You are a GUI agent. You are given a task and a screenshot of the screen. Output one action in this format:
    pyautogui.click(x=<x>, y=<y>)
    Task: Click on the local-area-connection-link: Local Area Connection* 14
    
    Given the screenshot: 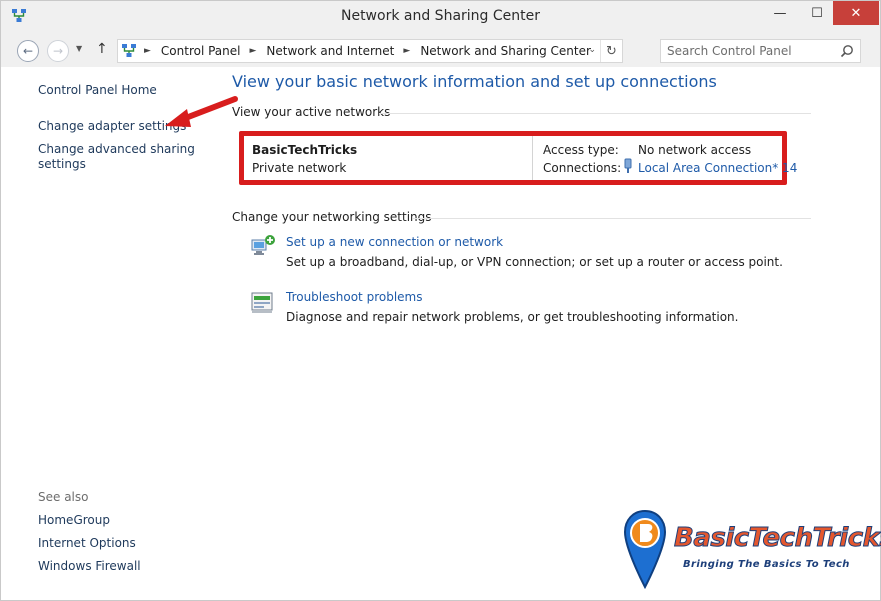 What is the action you would take?
    pyautogui.click(x=717, y=168)
    